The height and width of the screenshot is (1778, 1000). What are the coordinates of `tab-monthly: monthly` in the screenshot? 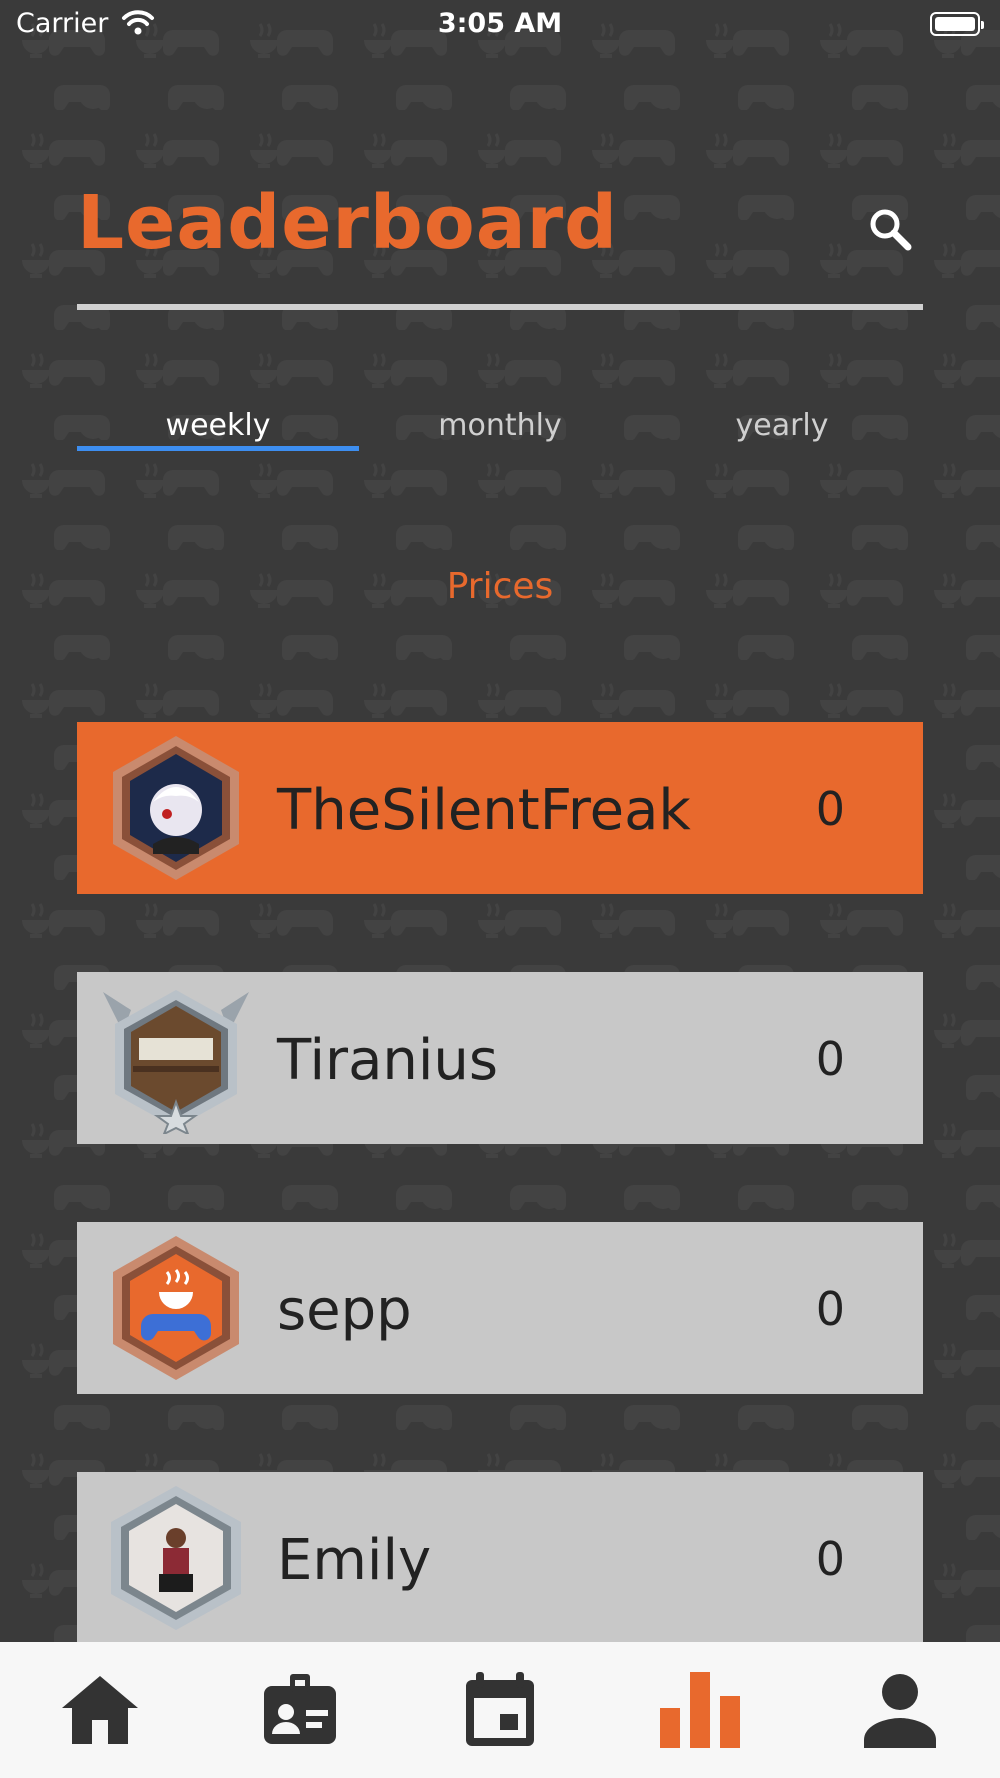 It's located at (500, 425).